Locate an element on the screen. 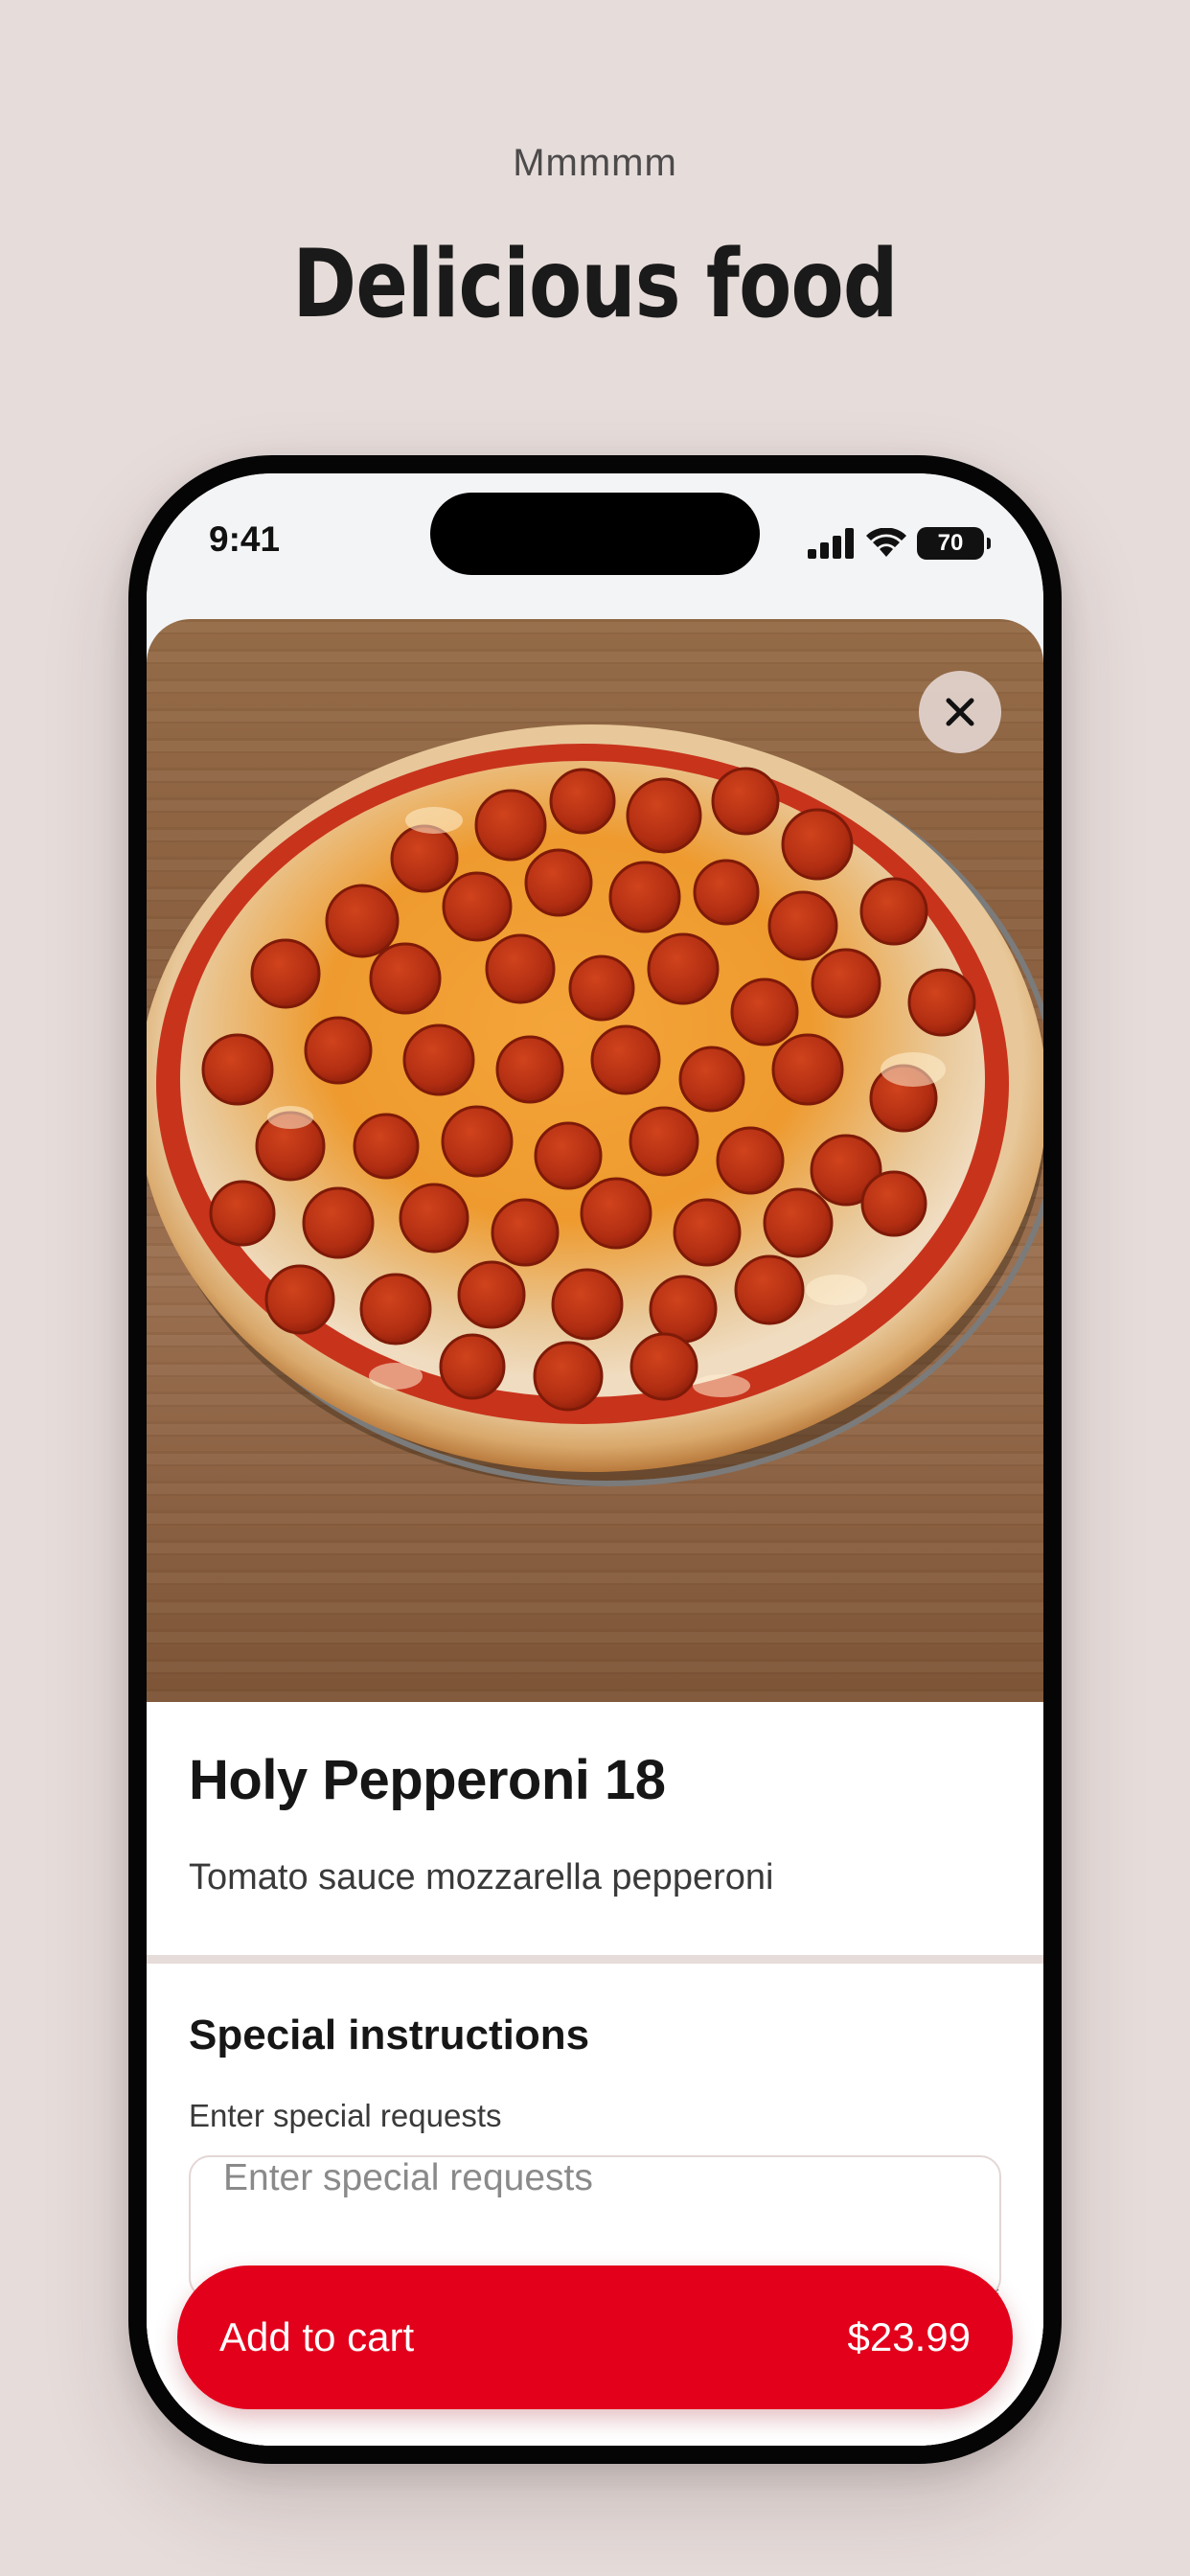 The image size is (1190, 2576). close-icon is located at coordinates (960, 712).